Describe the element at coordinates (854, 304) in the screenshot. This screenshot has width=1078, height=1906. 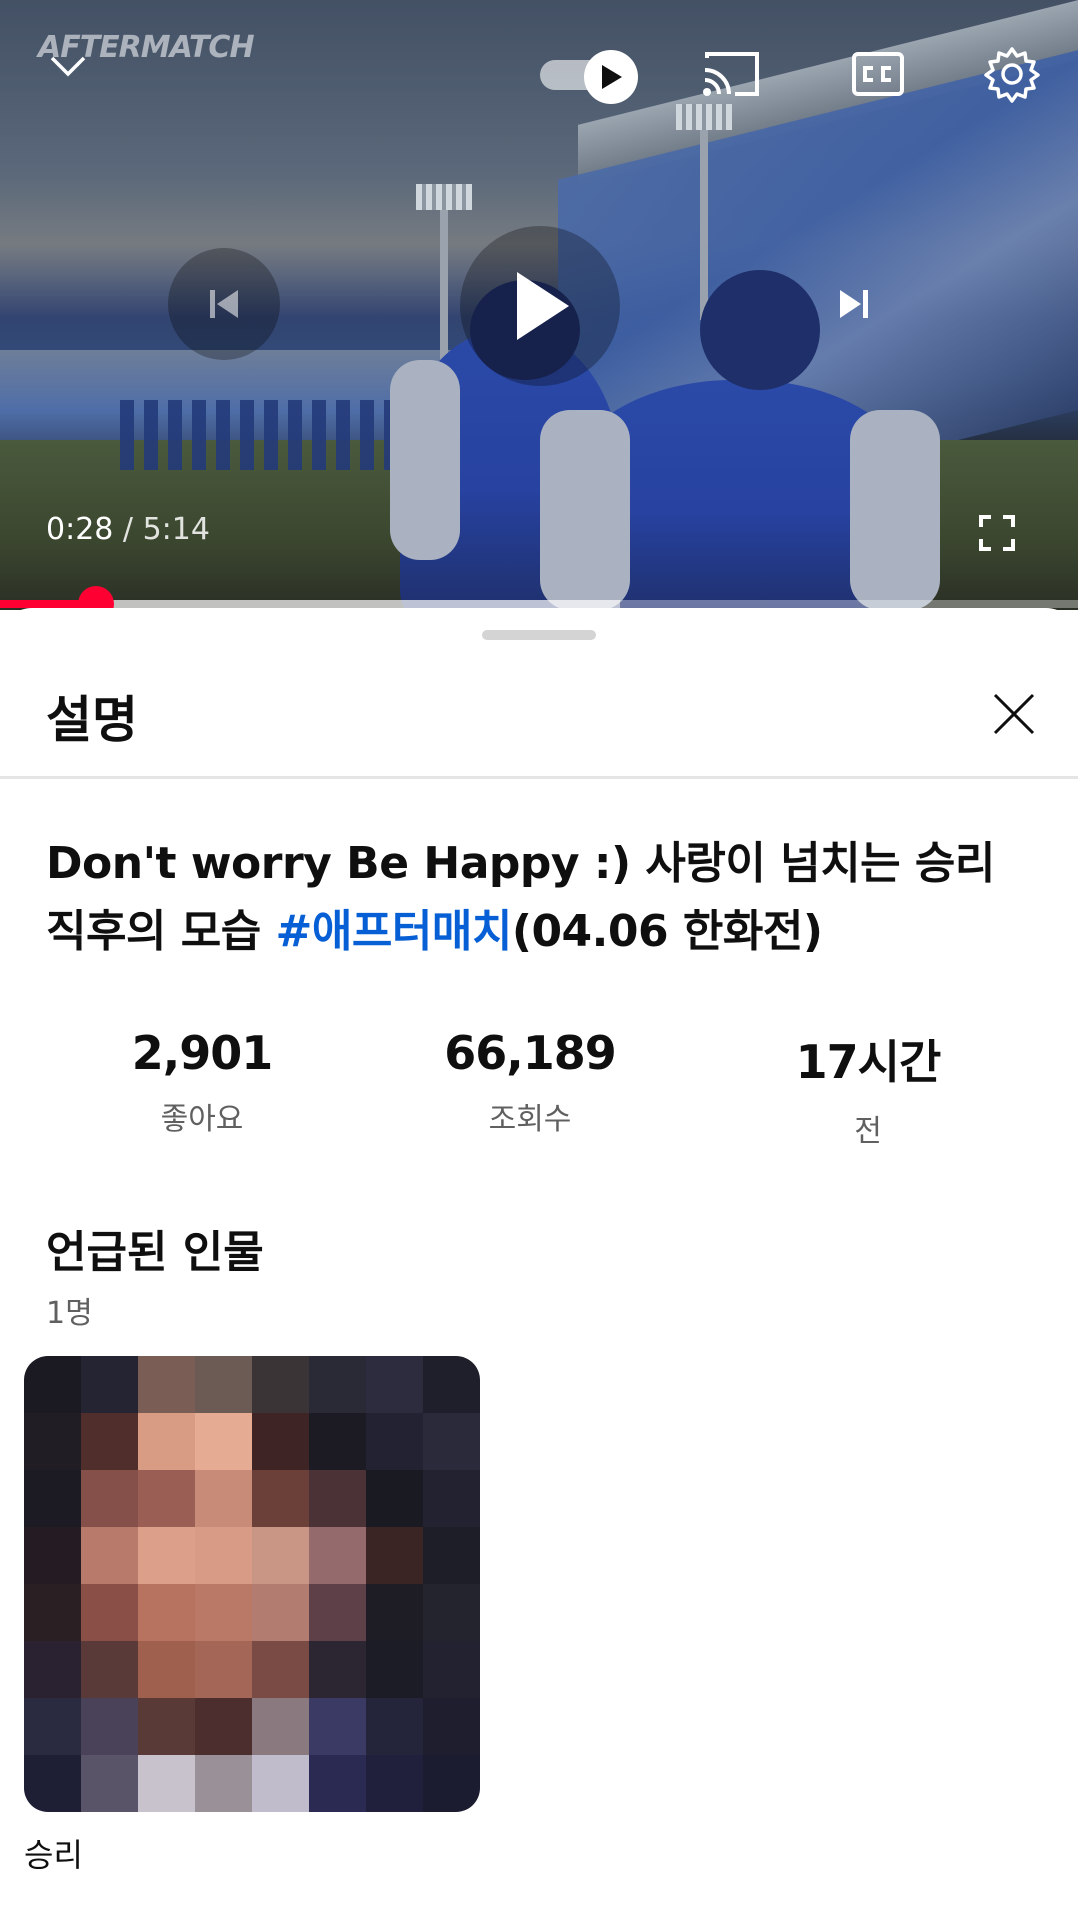
I see `next-icon` at that location.